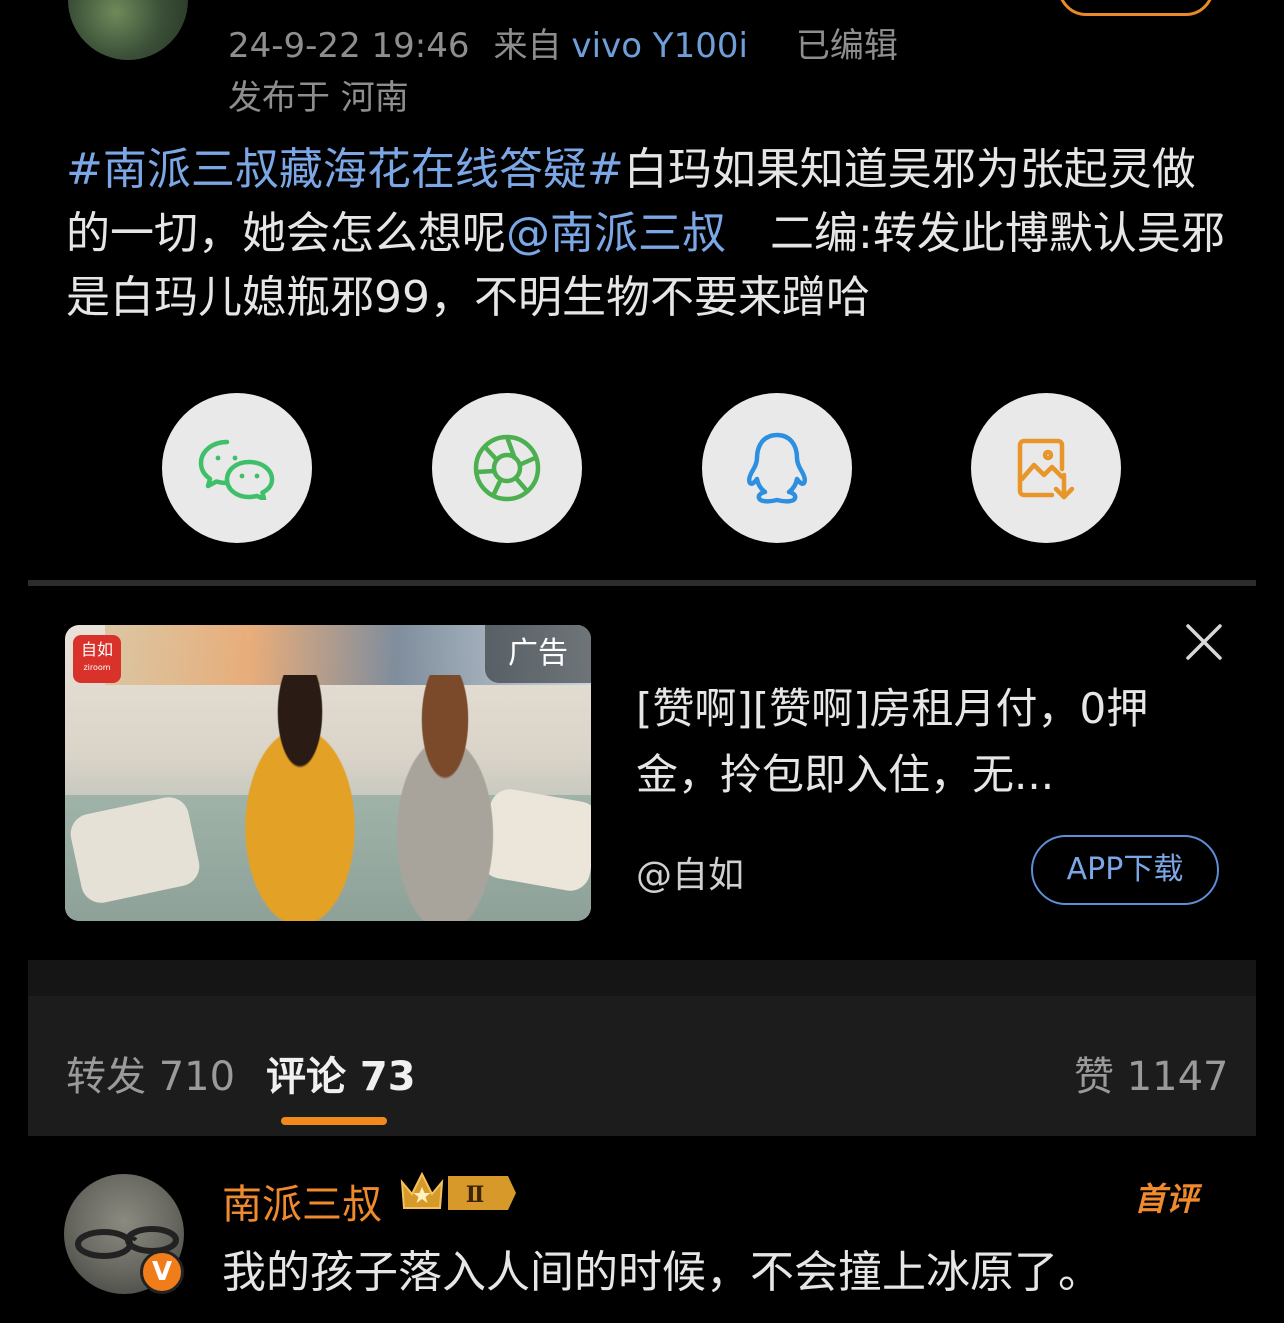 Image resolution: width=1284 pixels, height=1323 pixels. Describe the element at coordinates (1125, 870) in the screenshot. I see `ad-download-button: APP下载` at that location.